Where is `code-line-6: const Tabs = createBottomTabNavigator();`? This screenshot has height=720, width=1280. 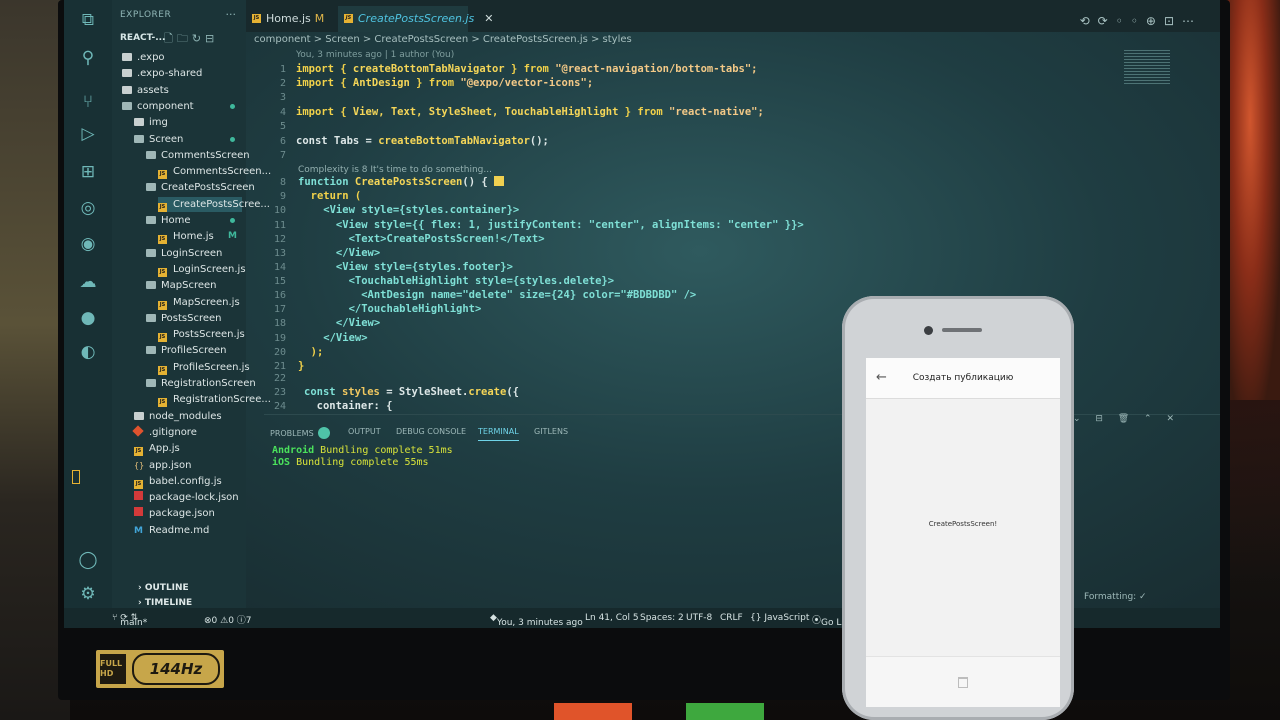 code-line-6: const Tabs = createBottomTabNavigator(); is located at coordinates (422, 141).